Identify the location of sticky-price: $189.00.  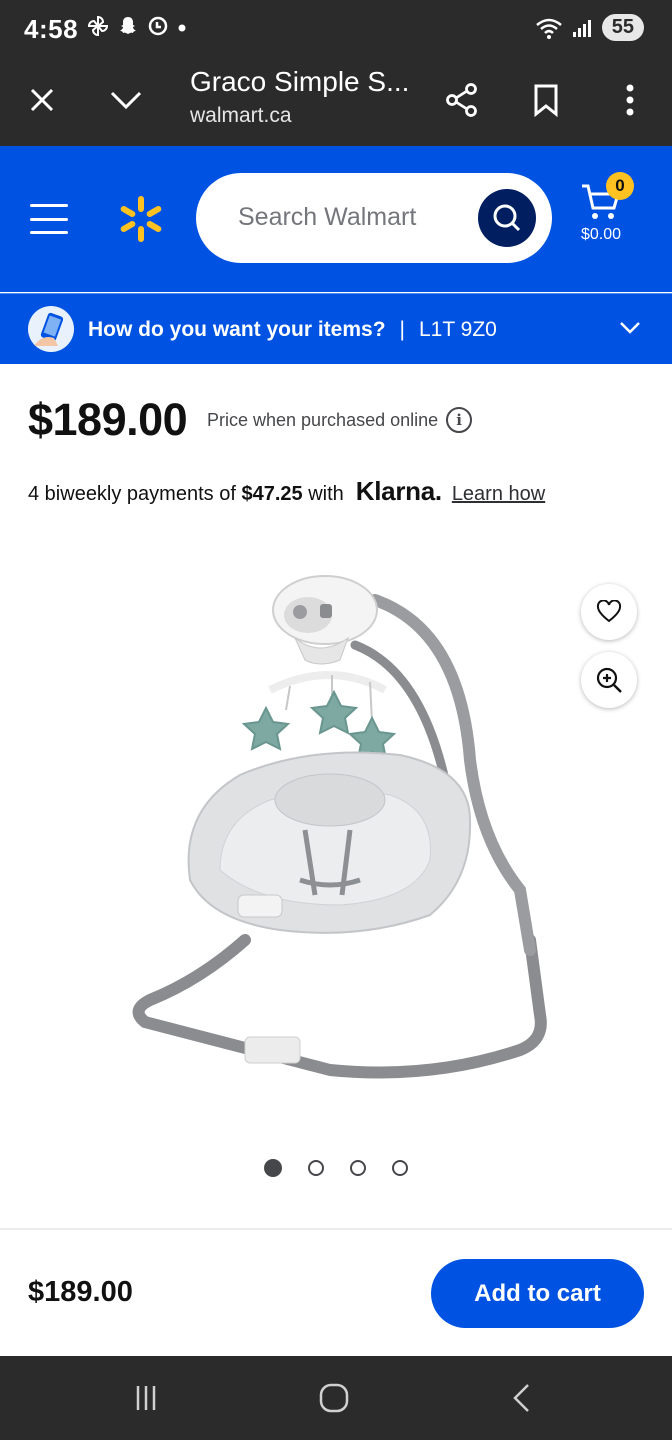
(80, 1292).